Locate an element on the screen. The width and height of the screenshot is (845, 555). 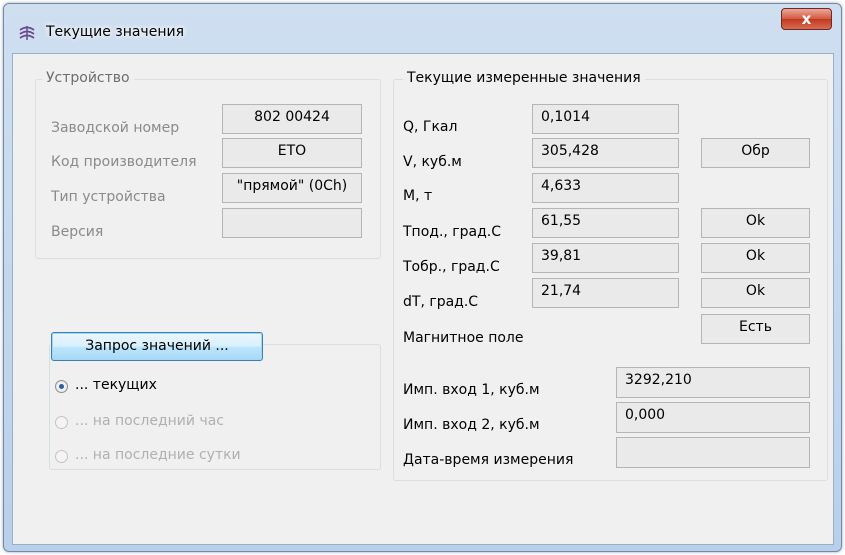
measured-group-title: Текущие измеренные значения is located at coordinates (524, 78).